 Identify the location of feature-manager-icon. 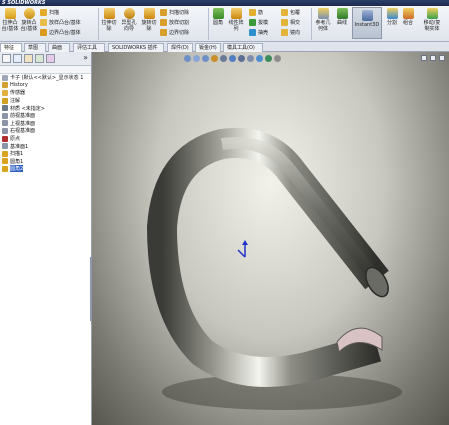
(17, 58).